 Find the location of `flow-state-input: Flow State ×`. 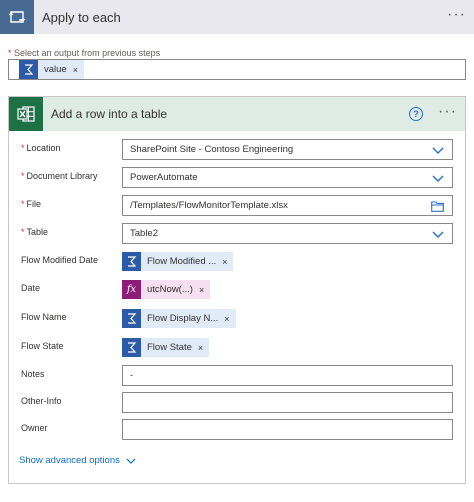

flow-state-input: Flow State × is located at coordinates (287, 347).